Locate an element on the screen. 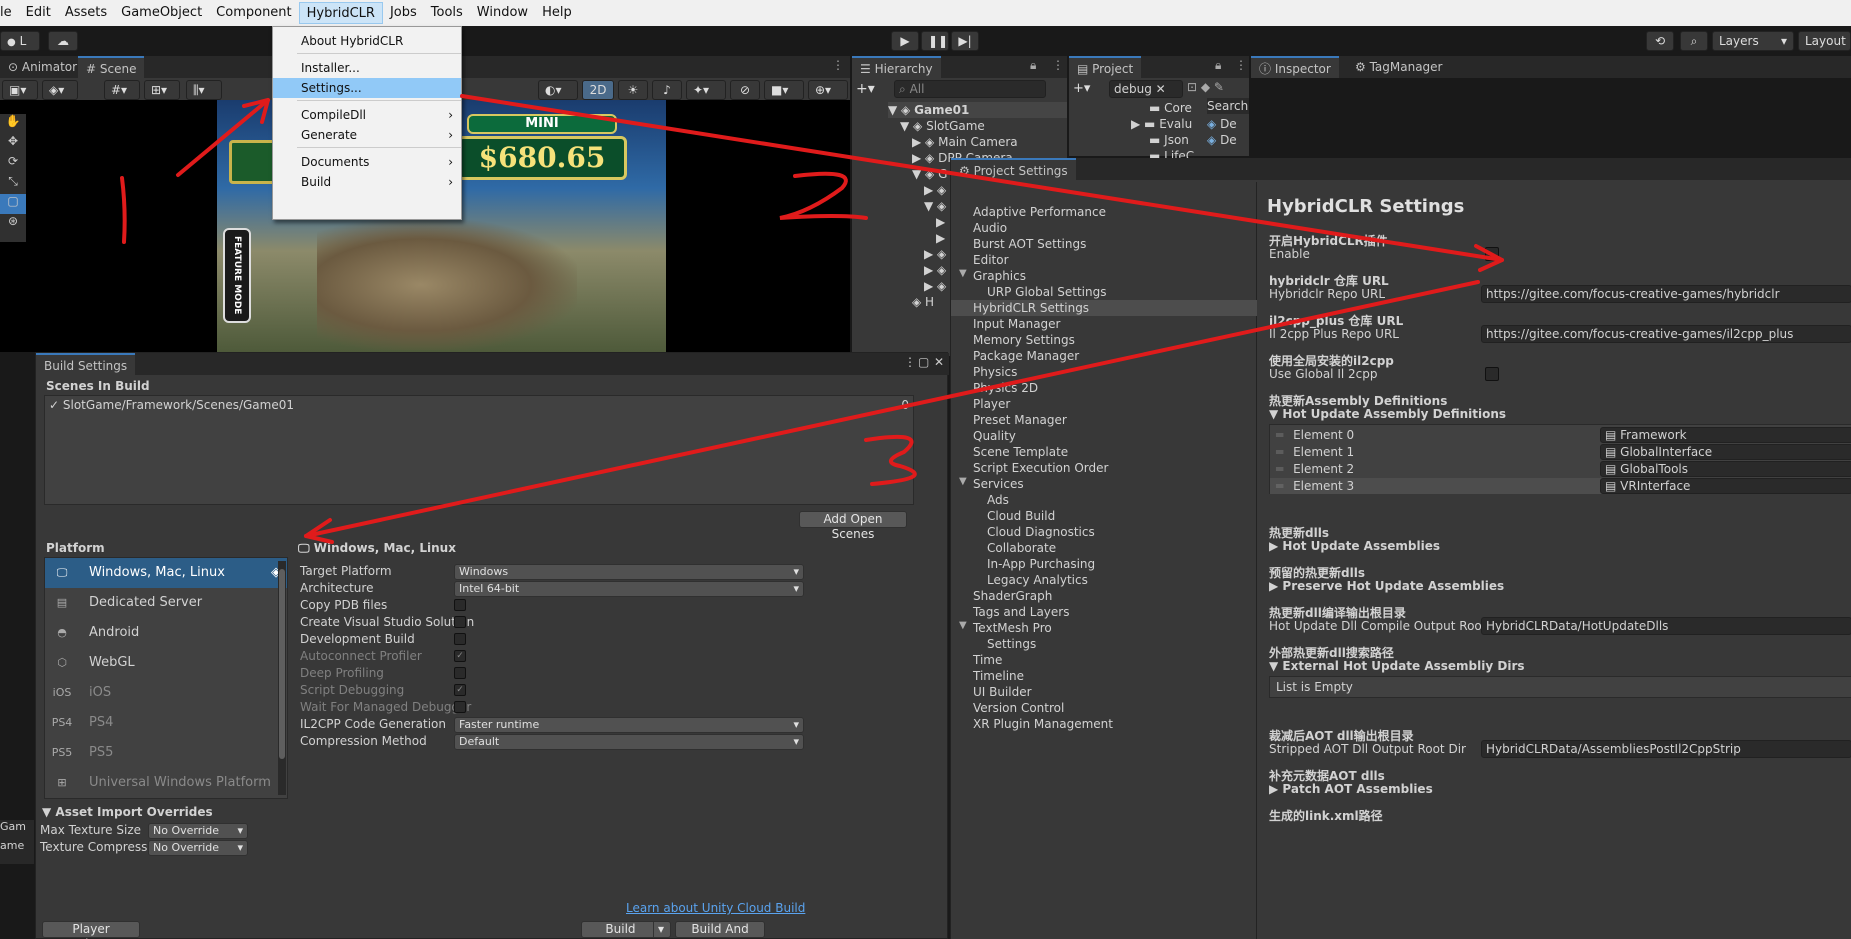 Image resolution: width=1851 pixels, height=939 pixels. element-value-field: ▤ Framework is located at coordinates (1725, 435).